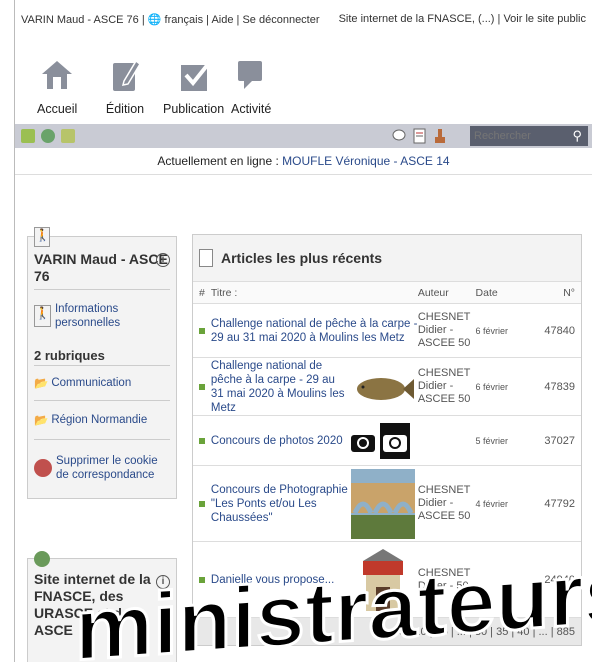 The image size is (592, 662). I want to click on rubrique-normandie: 📂 Région Normandie, so click(102, 420).